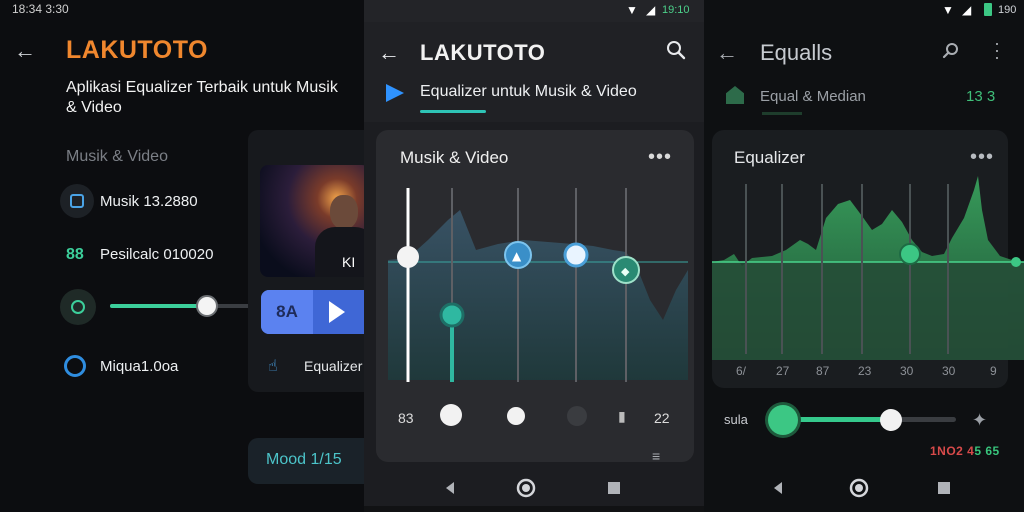 The width and height of the screenshot is (1024, 512). I want to click on card-title: Equalizer, so click(769, 157).